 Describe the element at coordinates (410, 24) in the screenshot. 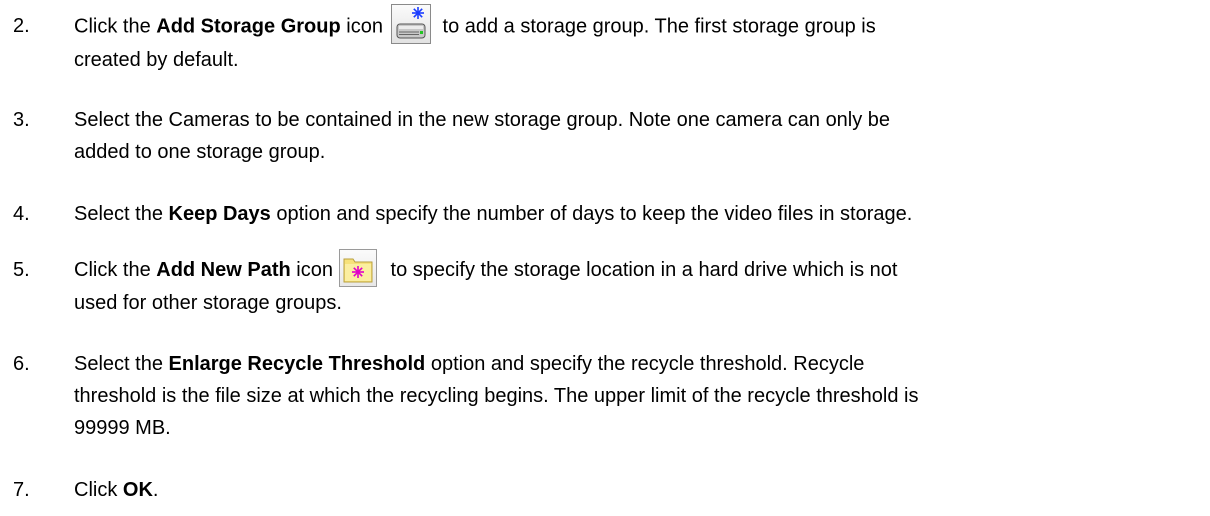

I see `add-storage-group-icon` at that location.